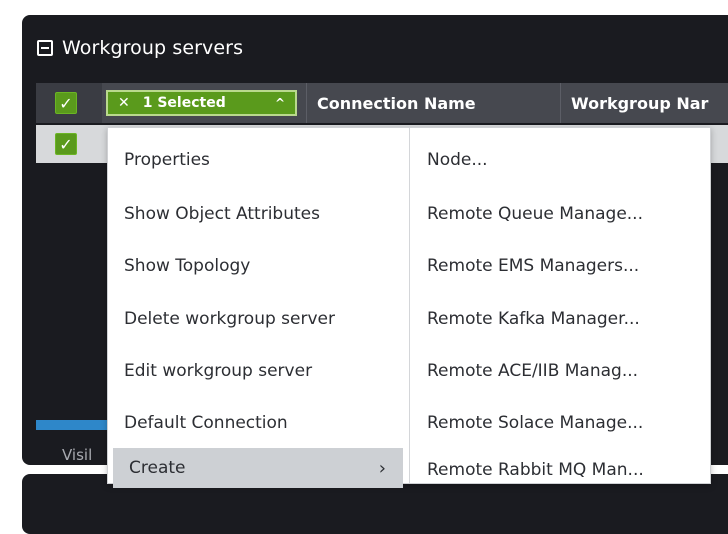  Describe the element at coordinates (649, 103) in the screenshot. I see `column-header-workgroup-name: Workgroup Nar` at that location.